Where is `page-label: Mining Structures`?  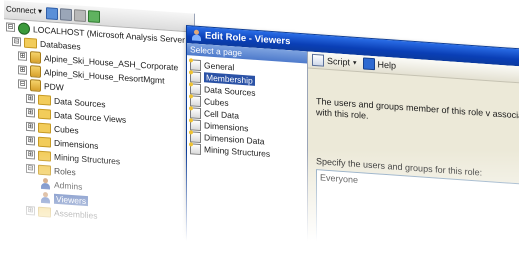
page-label: Mining Structures is located at coordinates (237, 151).